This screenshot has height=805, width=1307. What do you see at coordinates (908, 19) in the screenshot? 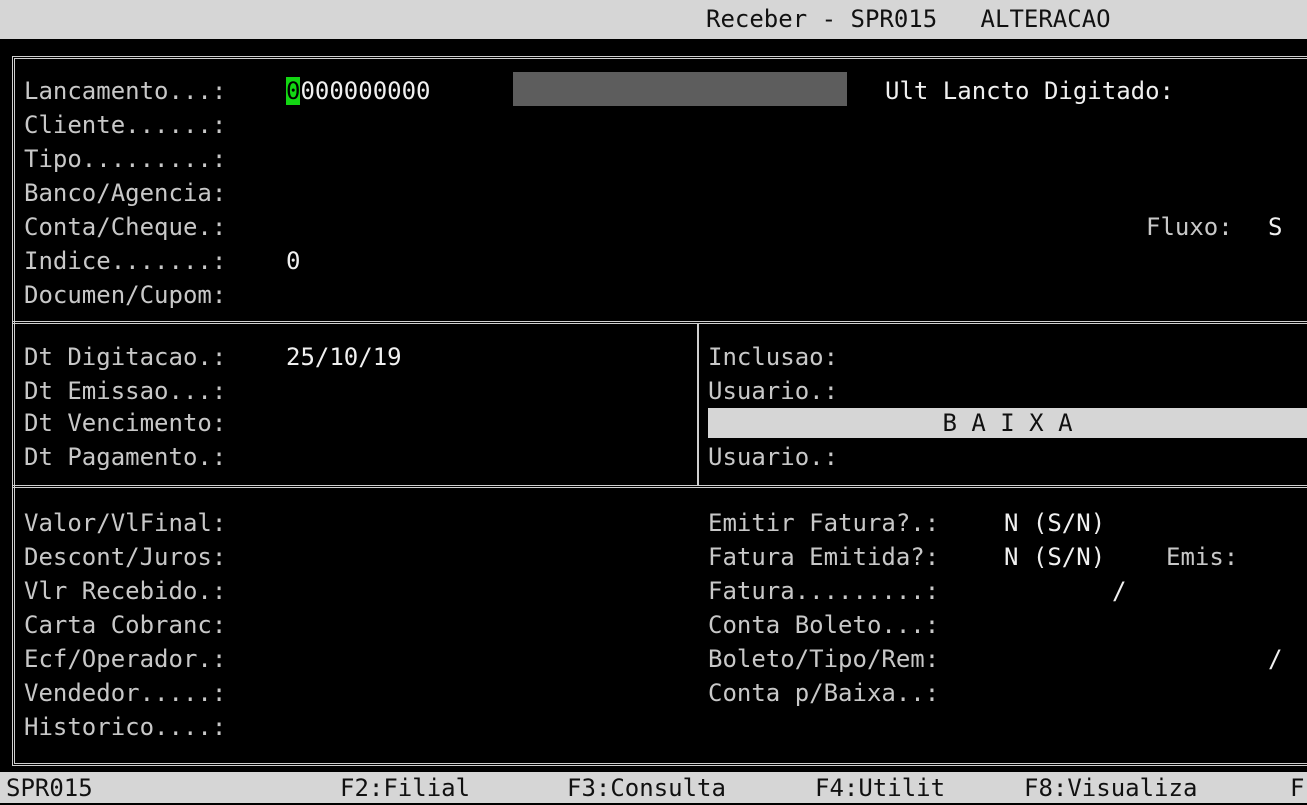
I see `window-title: Receber - SPR015 ALTERACAO` at bounding box center [908, 19].